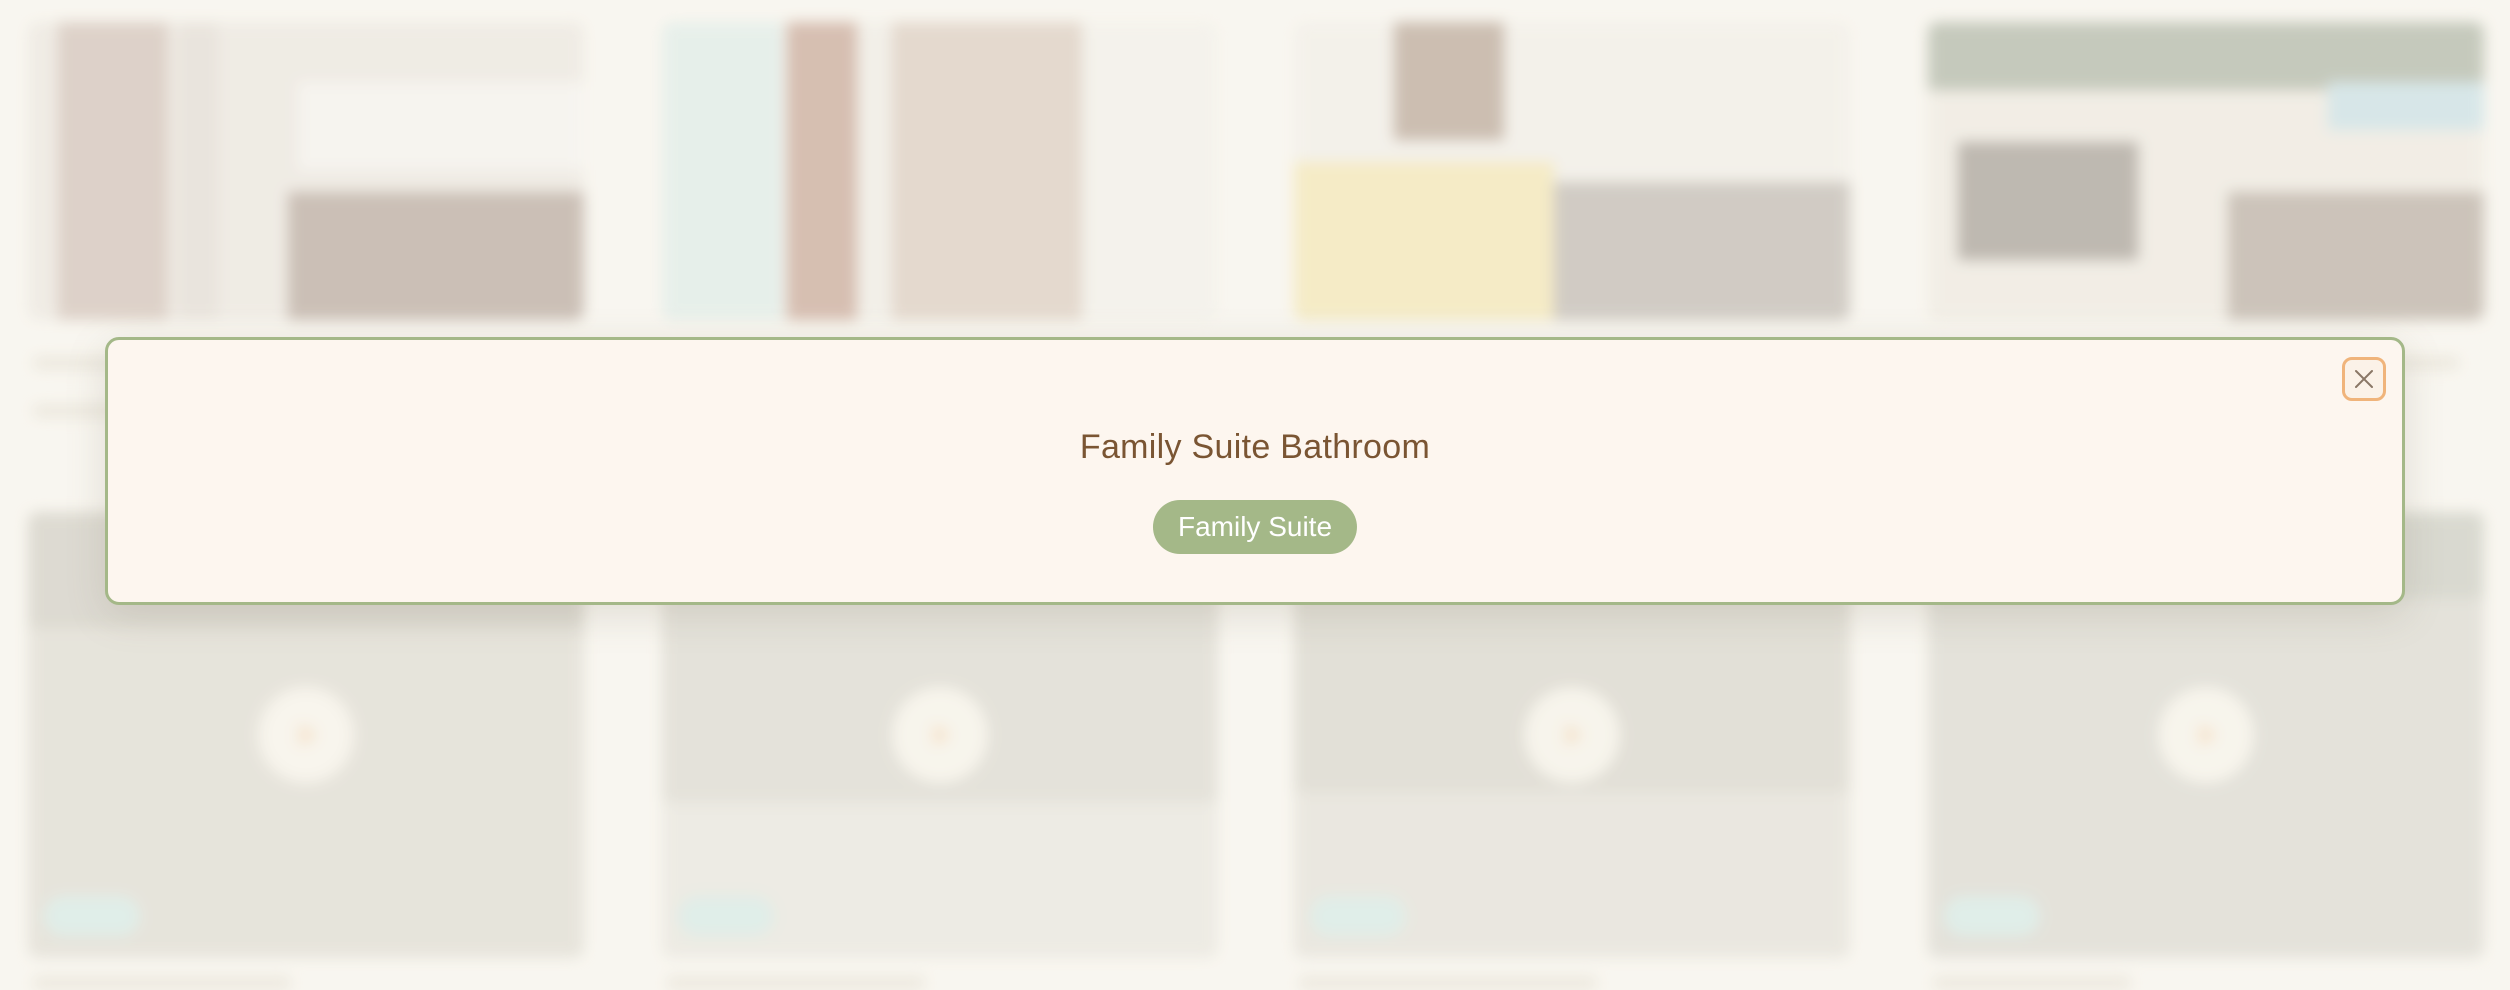  I want to click on category-chip: Family Suite, so click(1255, 527).